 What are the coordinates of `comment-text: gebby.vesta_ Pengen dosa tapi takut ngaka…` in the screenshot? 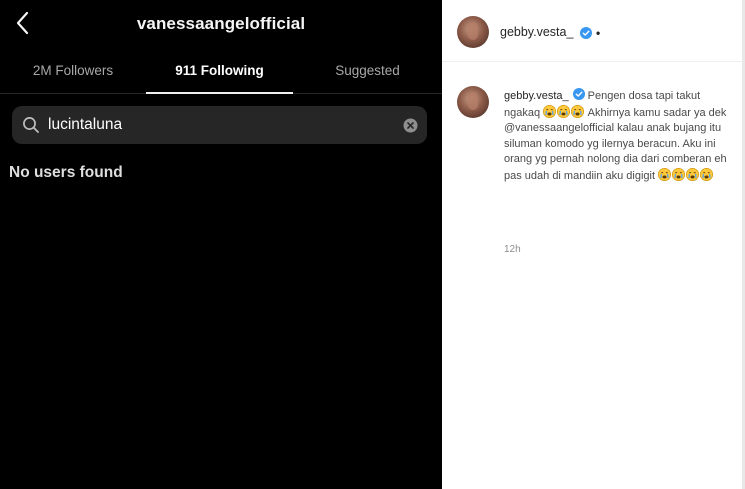 It's located at (620, 136).